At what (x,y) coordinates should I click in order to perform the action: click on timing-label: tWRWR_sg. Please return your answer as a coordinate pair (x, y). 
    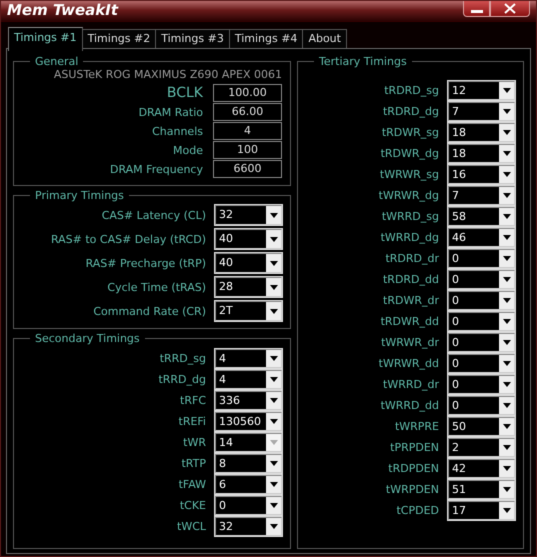
    Looking at the image, I should click on (409, 174).